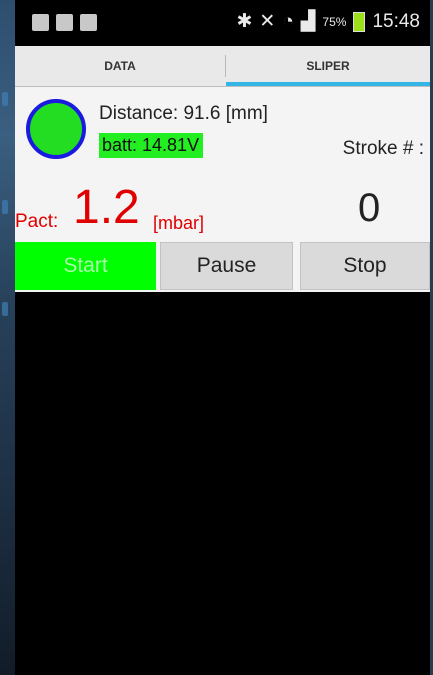  I want to click on tab-bar: DATA SLIPER, so click(222, 66).